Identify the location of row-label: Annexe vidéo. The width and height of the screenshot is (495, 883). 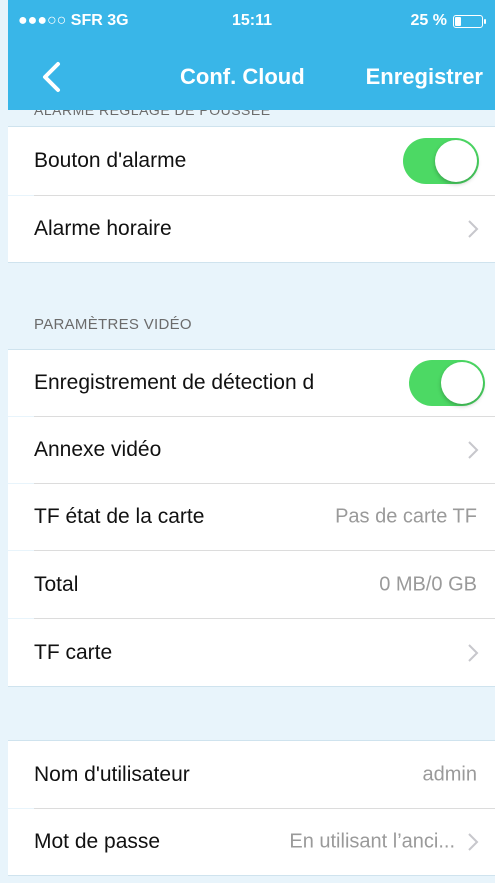
(98, 449).